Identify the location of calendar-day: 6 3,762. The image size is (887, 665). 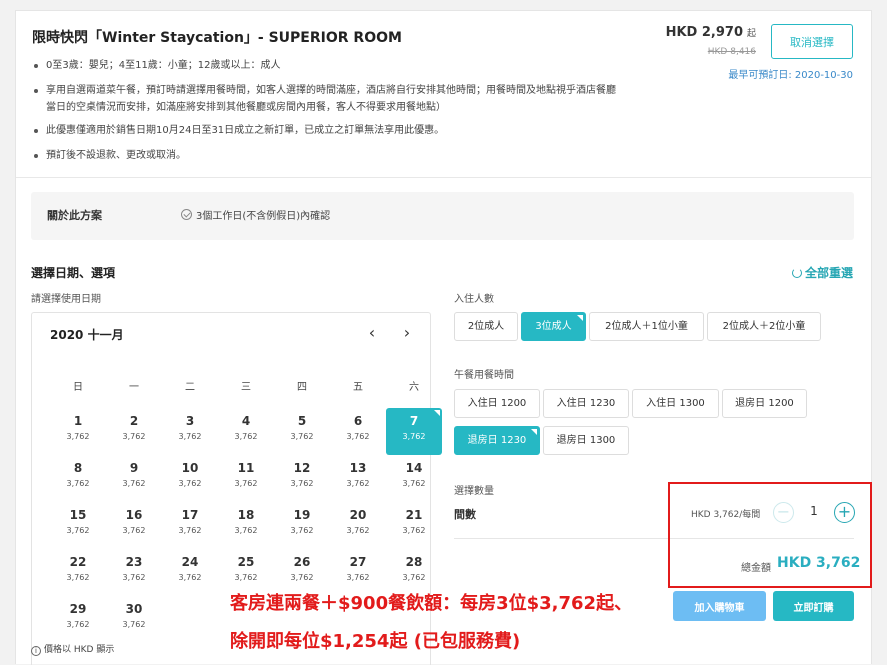
(358, 431).